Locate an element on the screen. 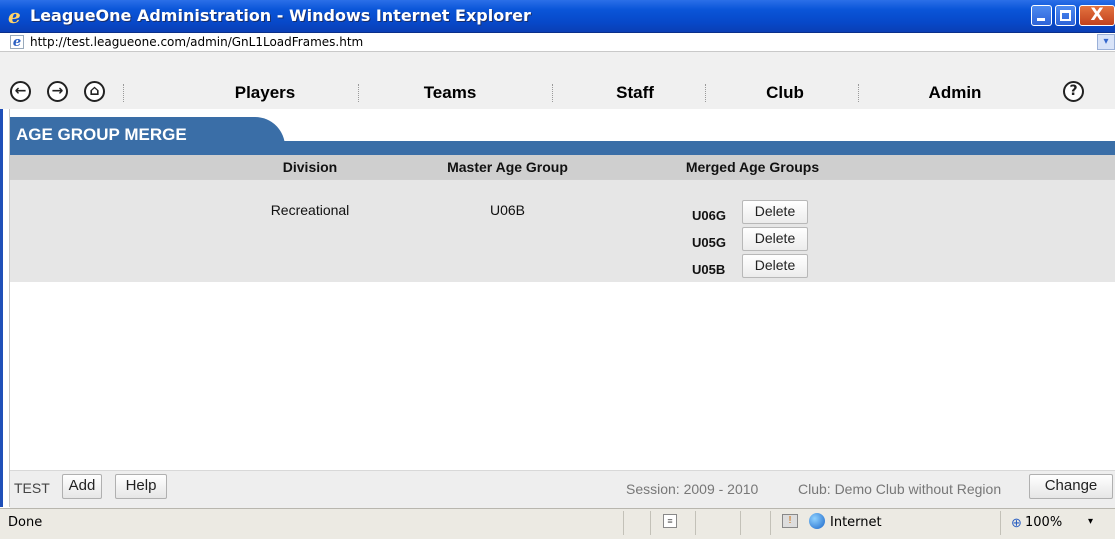 The image size is (1115, 539). merged-age-group-code: U05B is located at coordinates (709, 269).